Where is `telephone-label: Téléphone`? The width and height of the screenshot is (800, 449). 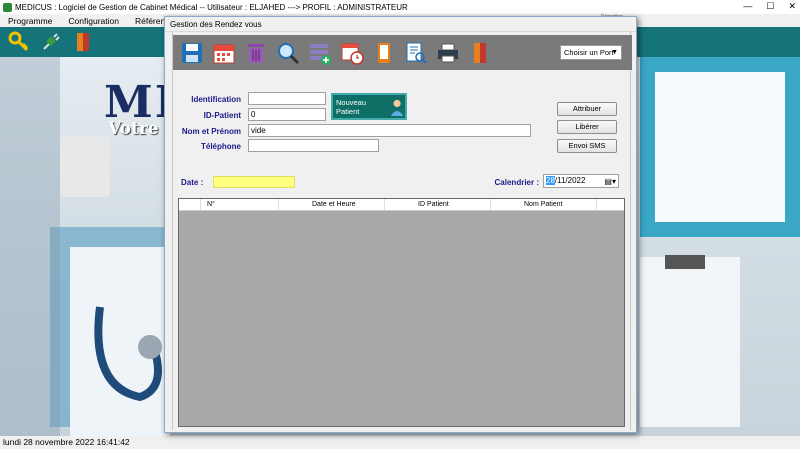
telephone-label: Téléphone is located at coordinates (220, 146).